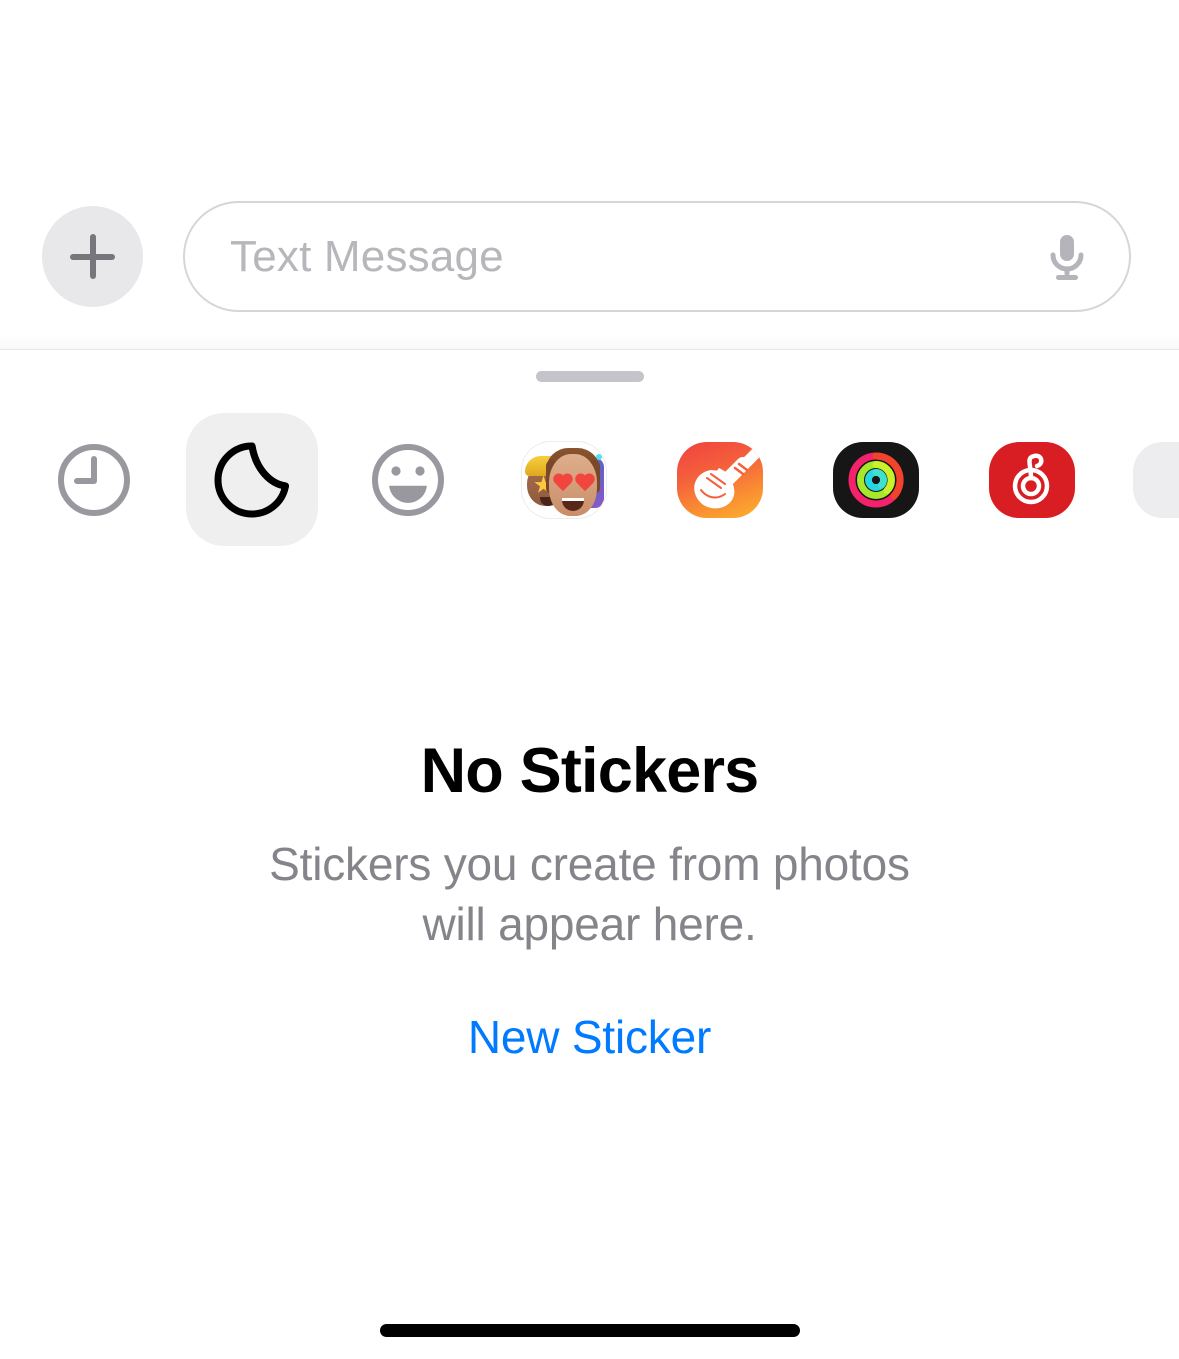 The height and width of the screenshot is (1359, 1179). I want to click on app-icon-row: E, so click(589, 479).